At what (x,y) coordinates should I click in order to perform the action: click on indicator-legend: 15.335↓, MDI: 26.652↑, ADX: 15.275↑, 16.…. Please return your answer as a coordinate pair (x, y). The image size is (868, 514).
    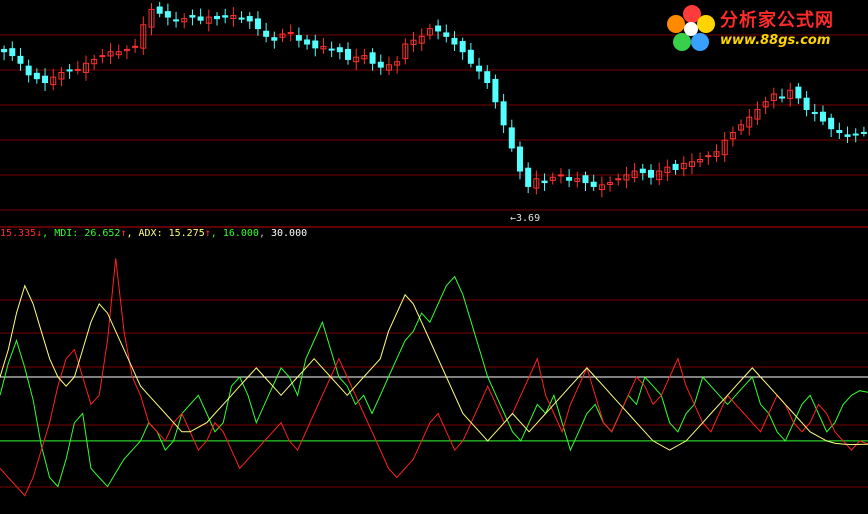
    Looking at the image, I should click on (154, 233).